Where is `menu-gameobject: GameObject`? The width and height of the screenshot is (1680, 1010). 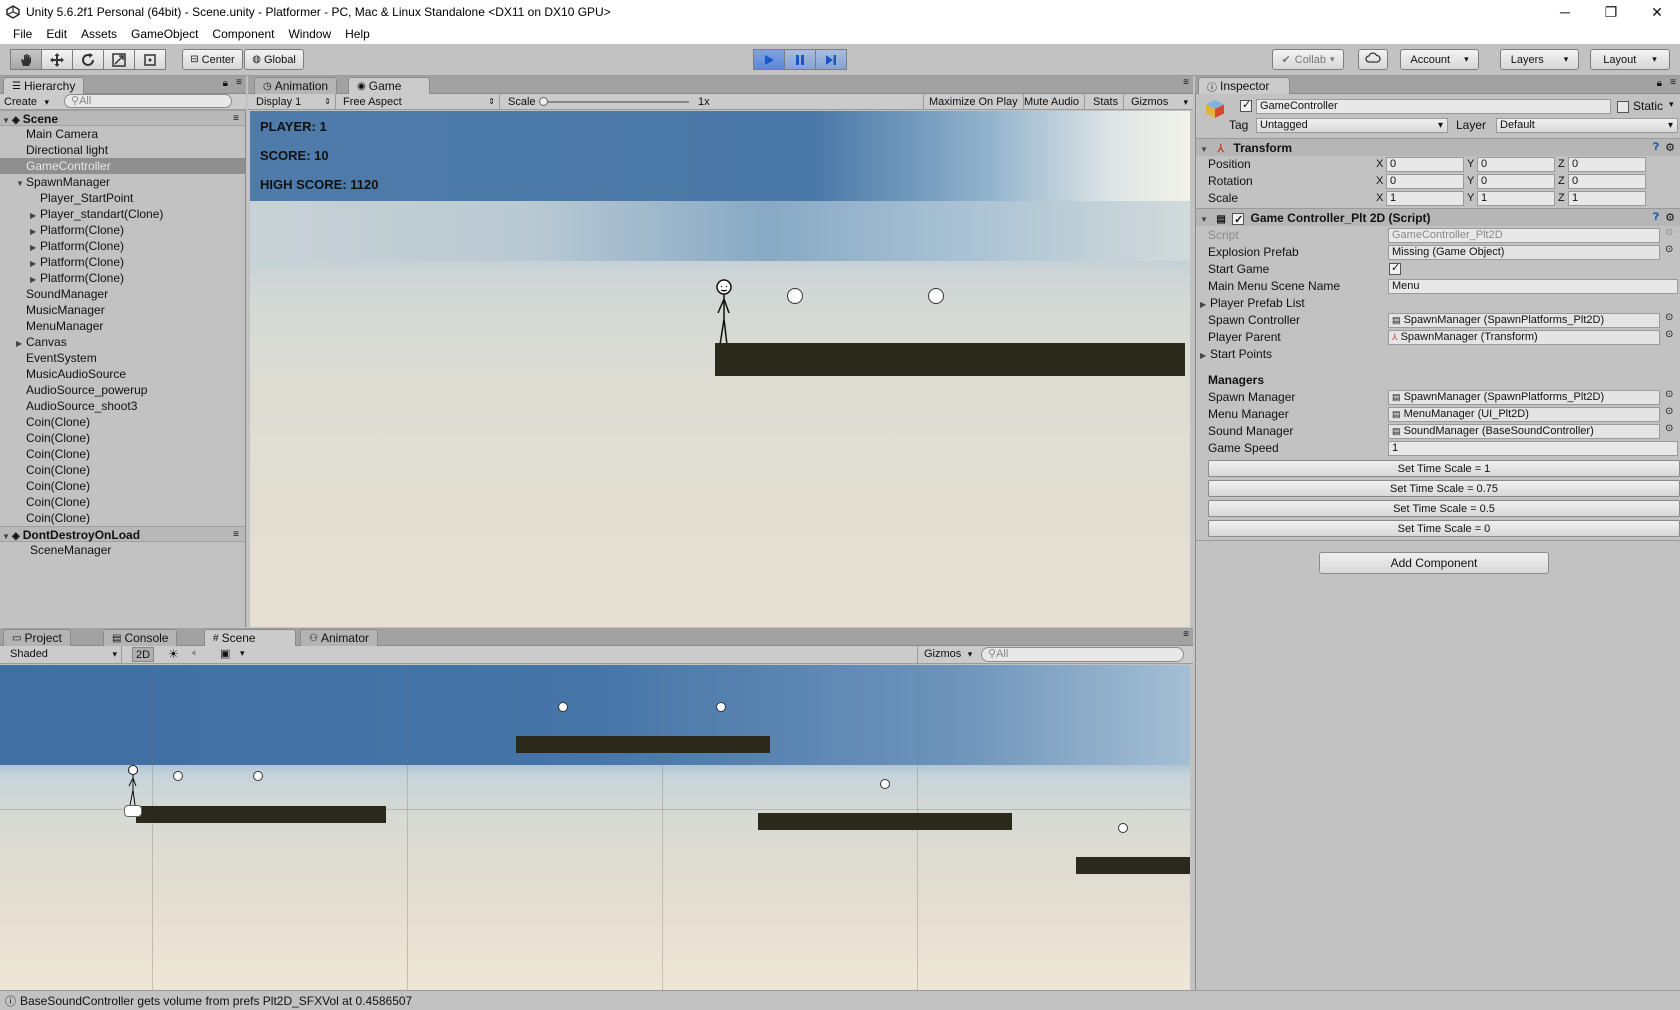 menu-gameobject: GameObject is located at coordinates (164, 34).